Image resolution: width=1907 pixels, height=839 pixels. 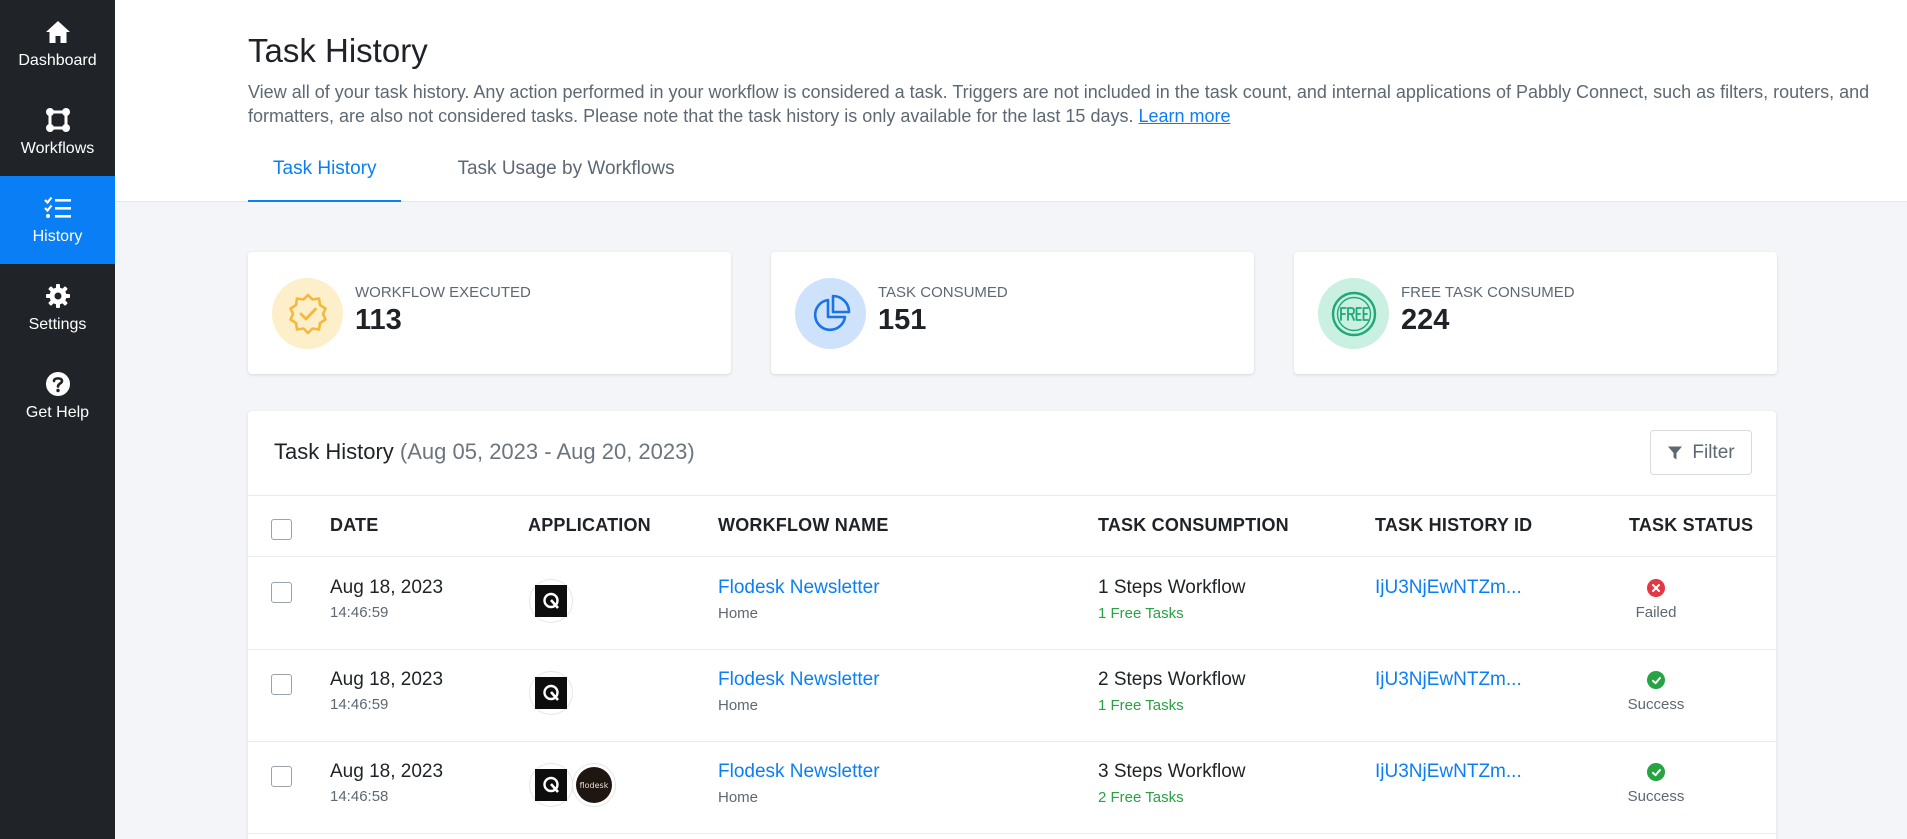 I want to click on sidebar-item-label: Workflows, so click(x=57, y=148).